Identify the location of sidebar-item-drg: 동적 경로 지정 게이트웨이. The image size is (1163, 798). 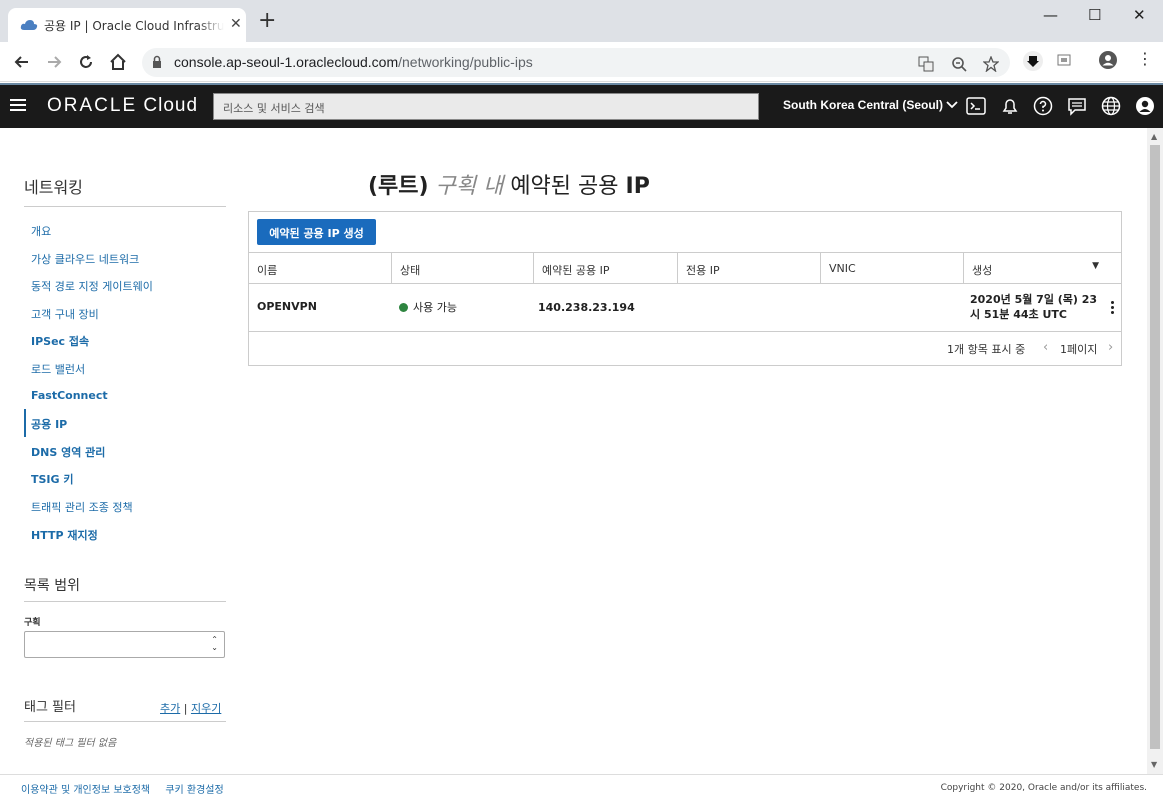
(125, 285).